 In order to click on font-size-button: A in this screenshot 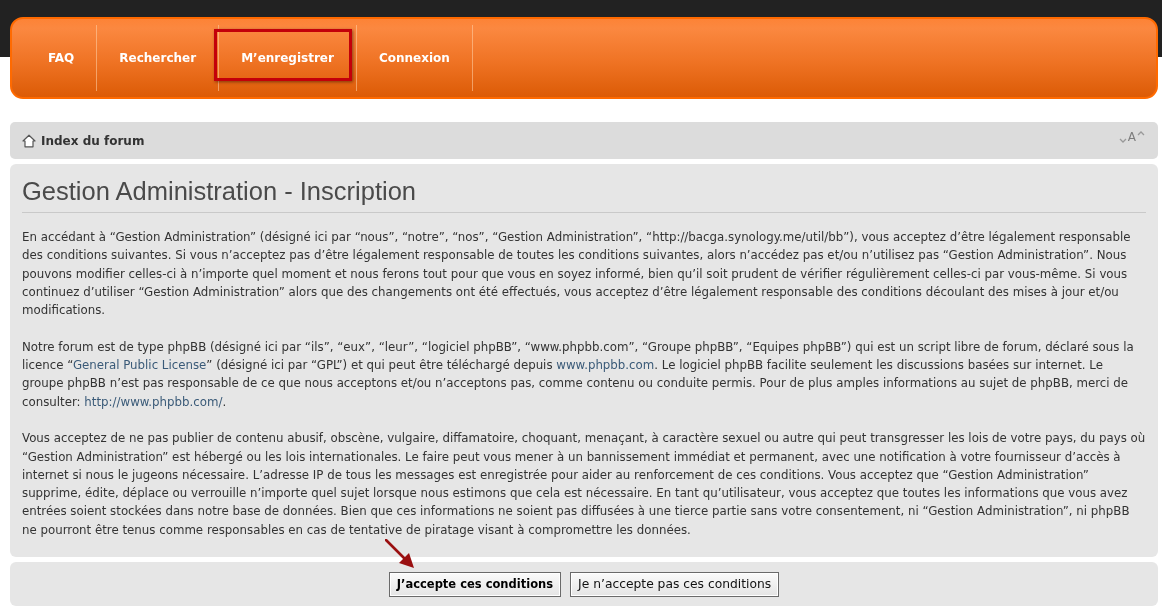, I will do `click(1131, 136)`.